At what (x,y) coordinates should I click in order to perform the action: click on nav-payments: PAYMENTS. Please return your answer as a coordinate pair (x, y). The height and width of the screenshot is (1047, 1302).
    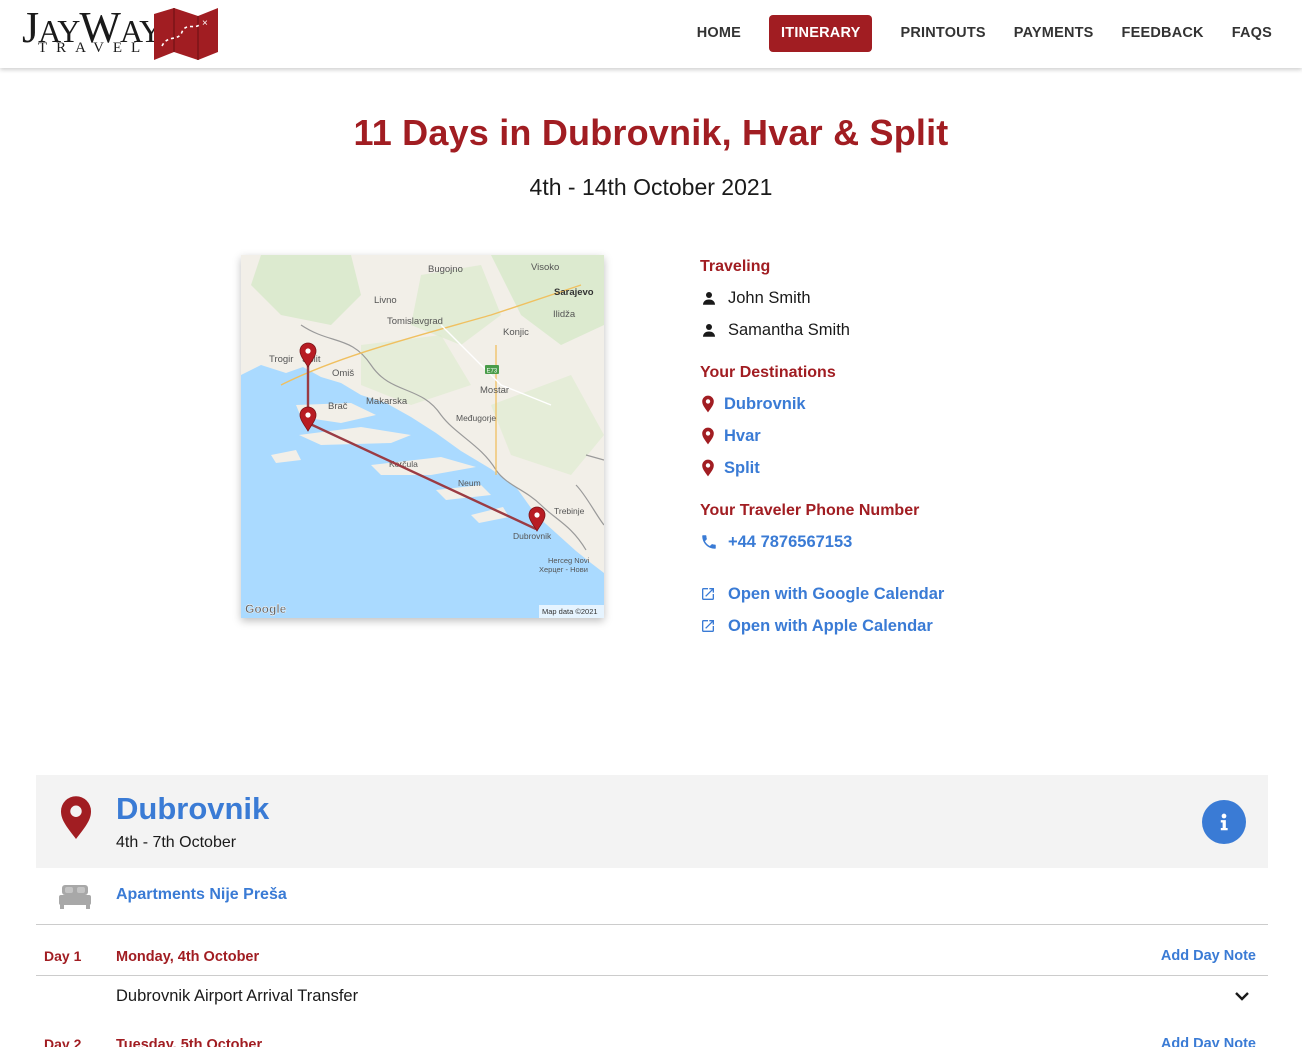
    Looking at the image, I should click on (1054, 33).